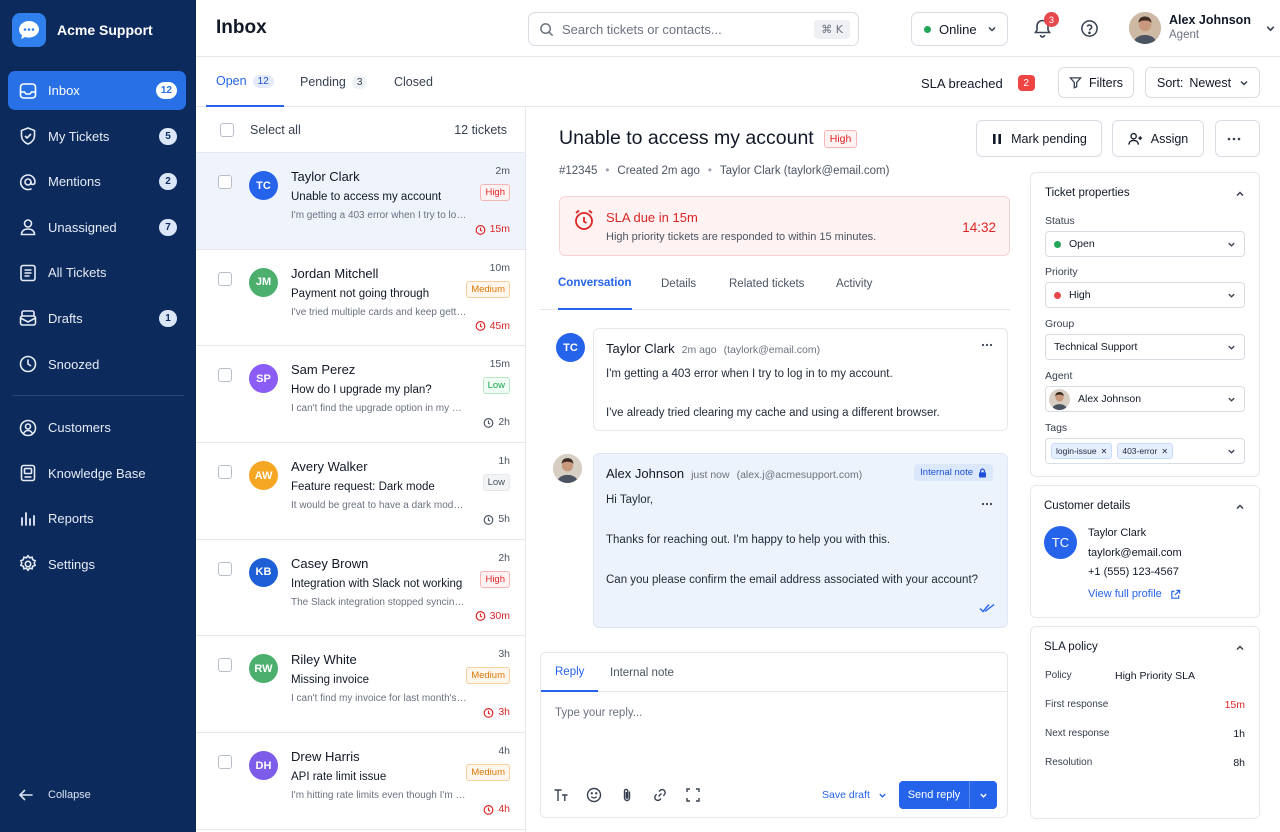  I want to click on tab-activity: Activity, so click(854, 290).